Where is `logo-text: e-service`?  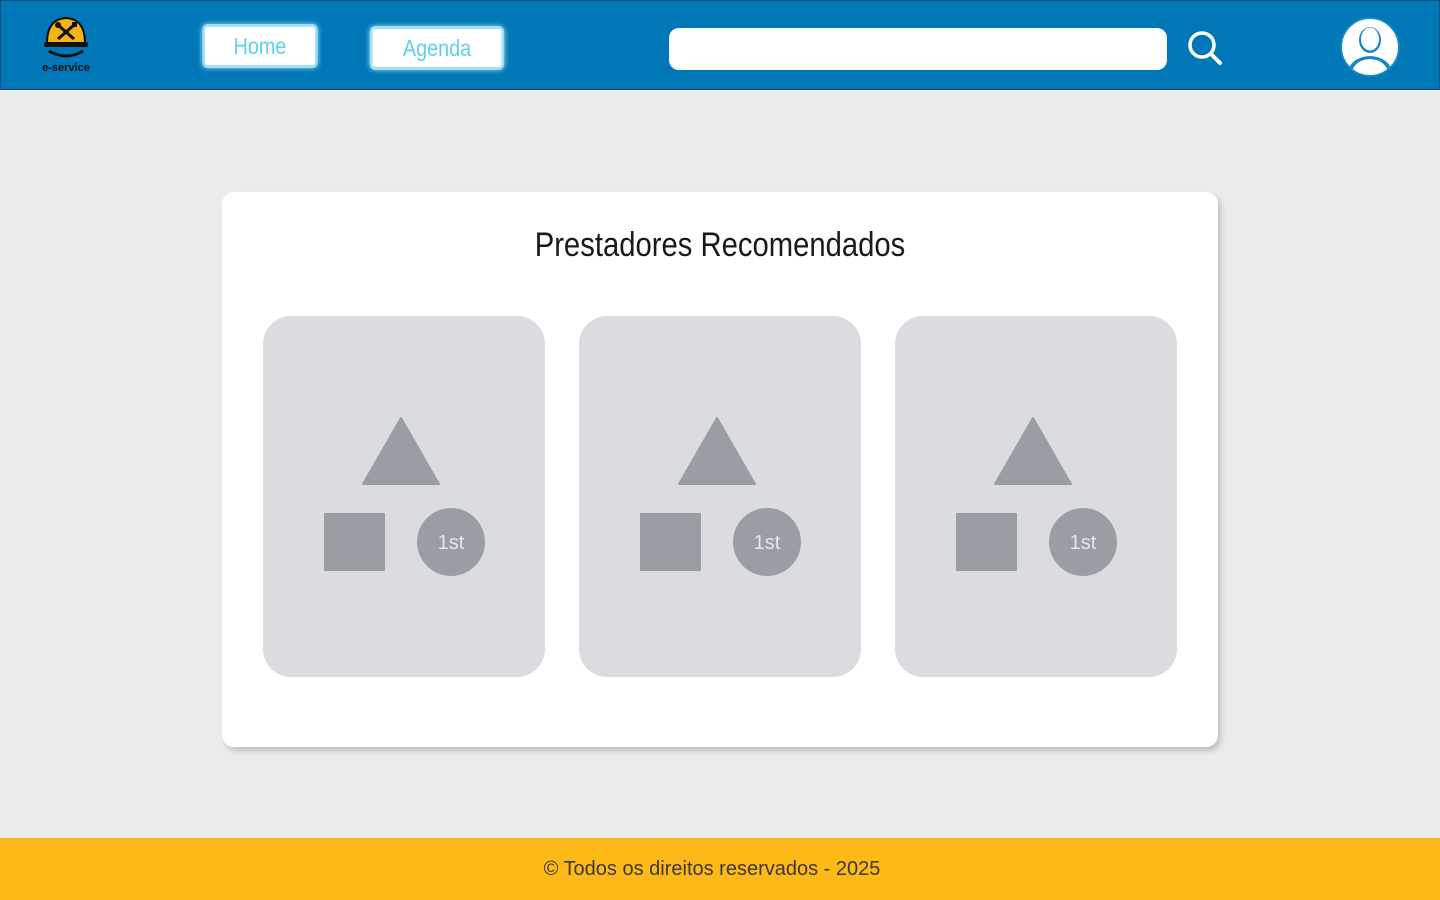
logo-text: e-service is located at coordinates (66, 68).